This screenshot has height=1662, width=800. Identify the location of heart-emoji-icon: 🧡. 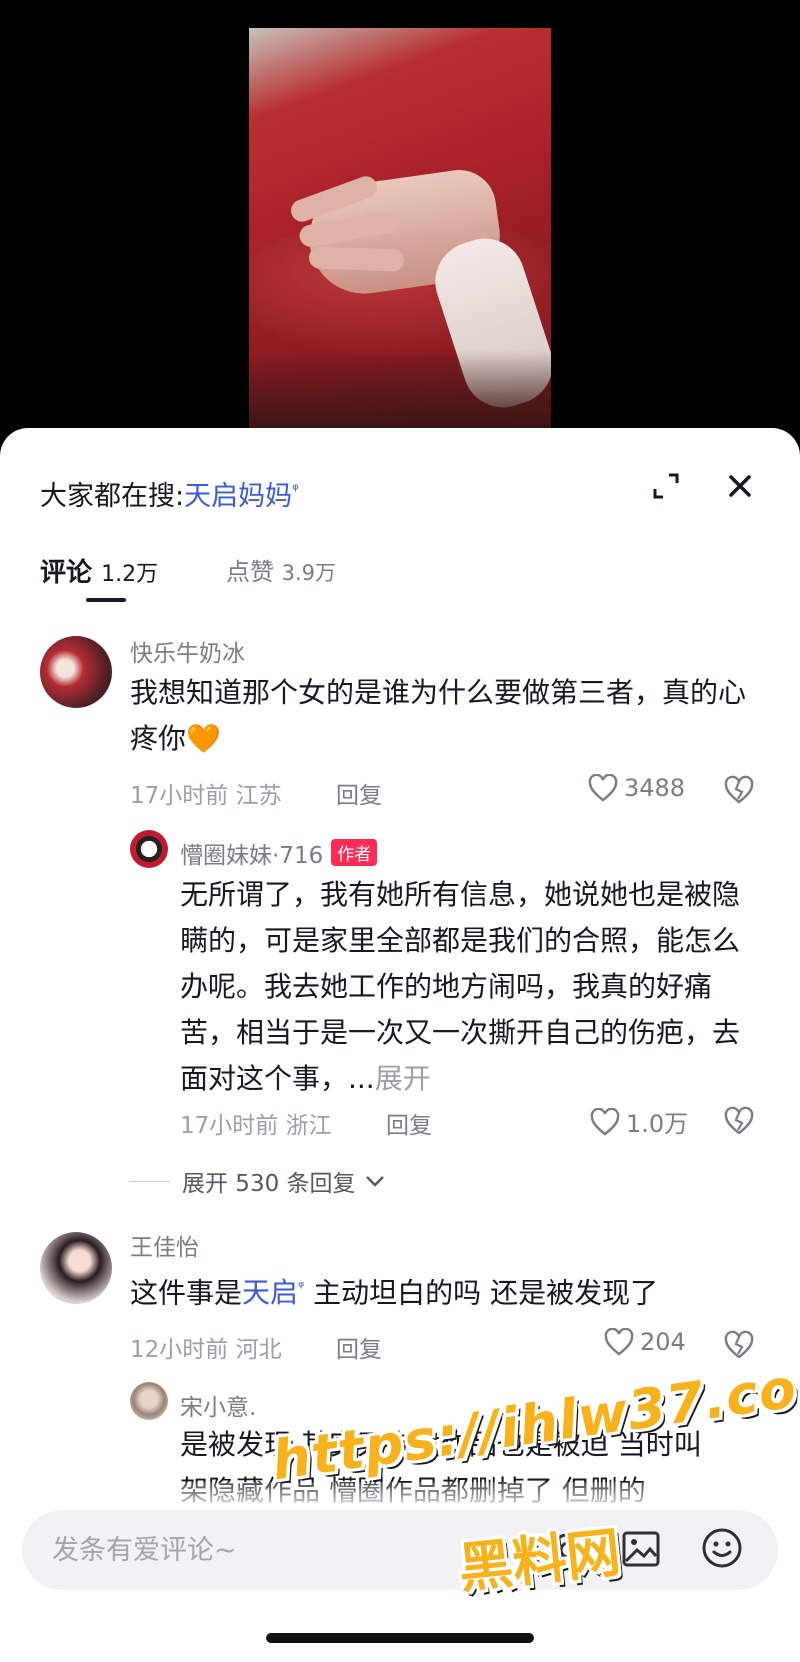
(203, 738).